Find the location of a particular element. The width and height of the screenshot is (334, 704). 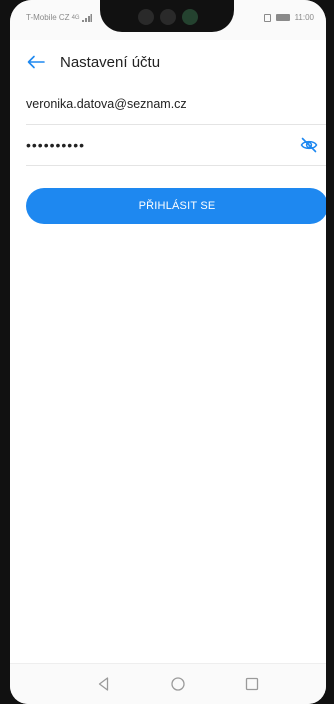

arrow-left-icon is located at coordinates (36, 62).